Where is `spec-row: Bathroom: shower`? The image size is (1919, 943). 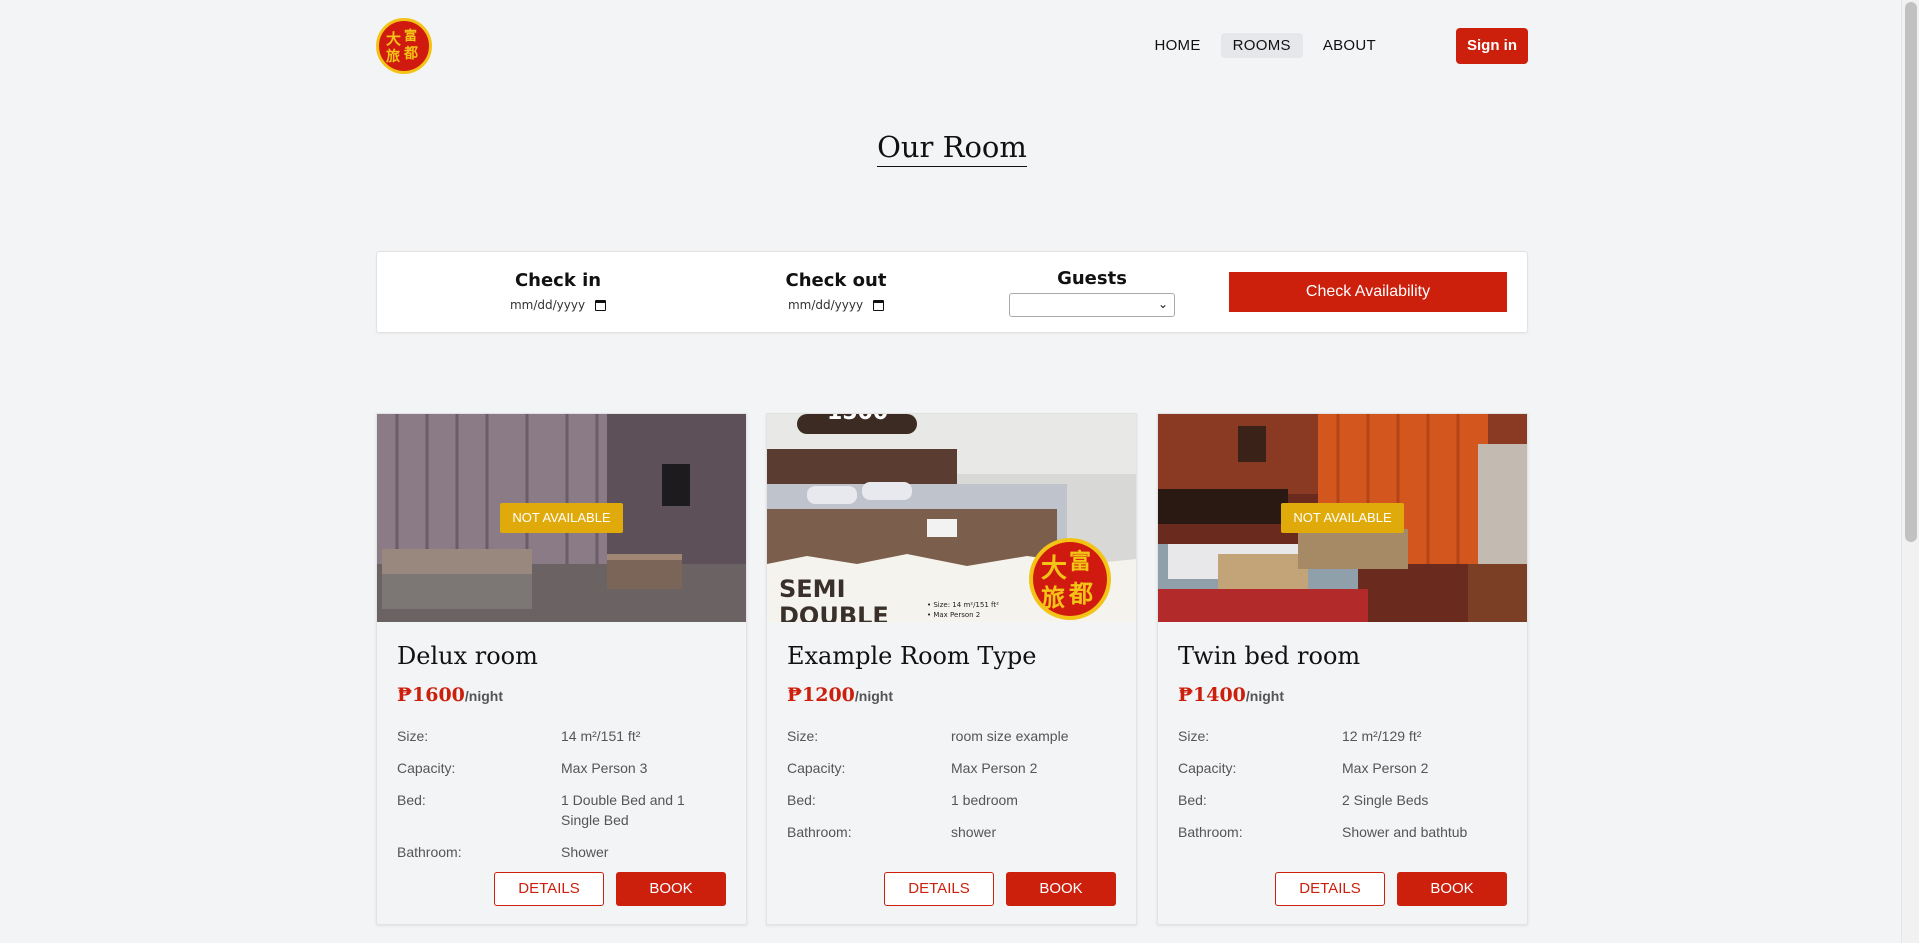
spec-row: Bathroom: shower is located at coordinates (952, 832).